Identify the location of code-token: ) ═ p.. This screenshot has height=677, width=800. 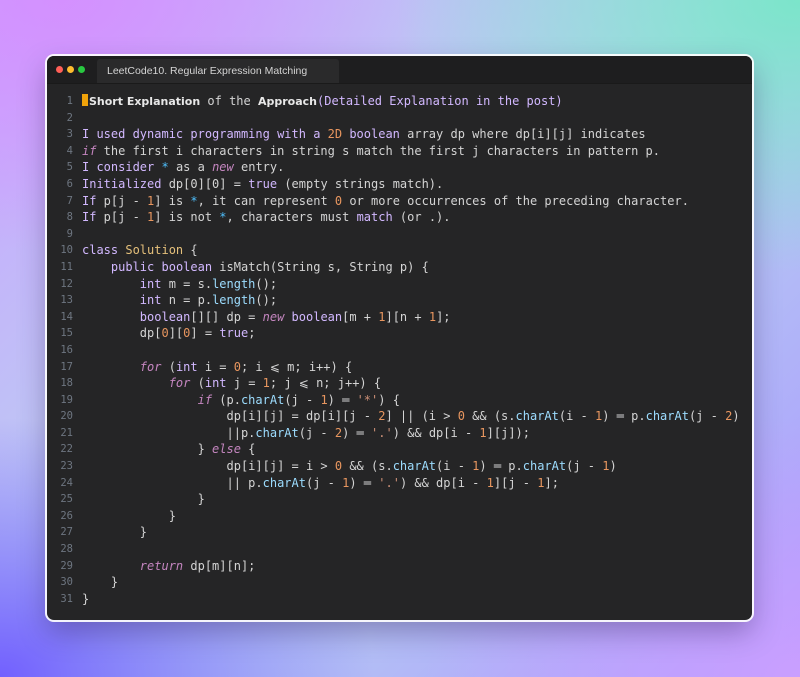
(501, 466).